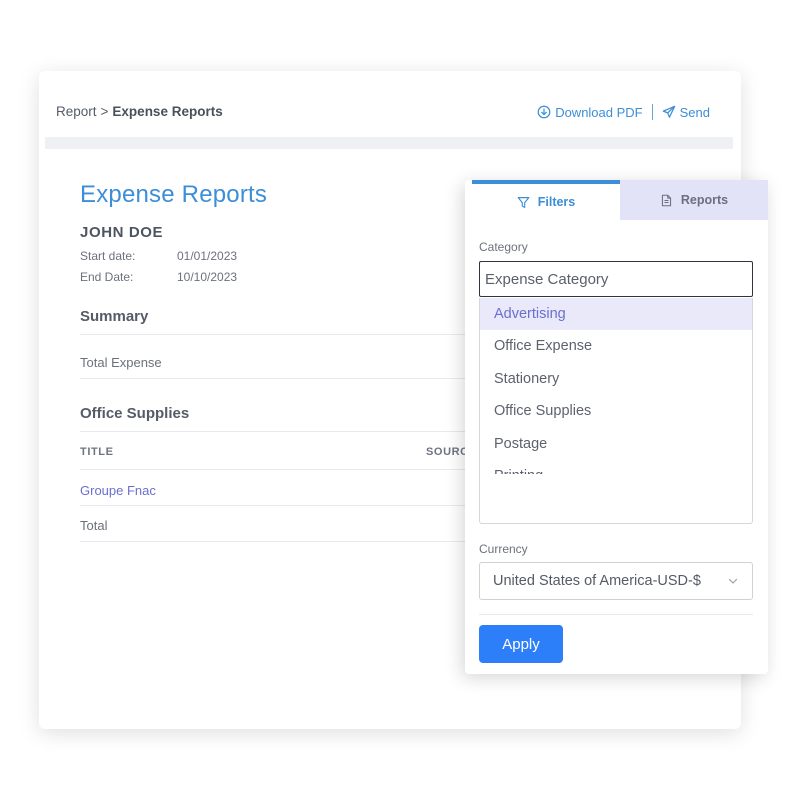 The width and height of the screenshot is (800, 800). What do you see at coordinates (174, 194) in the screenshot?
I see `page-title: Expense Reports` at bounding box center [174, 194].